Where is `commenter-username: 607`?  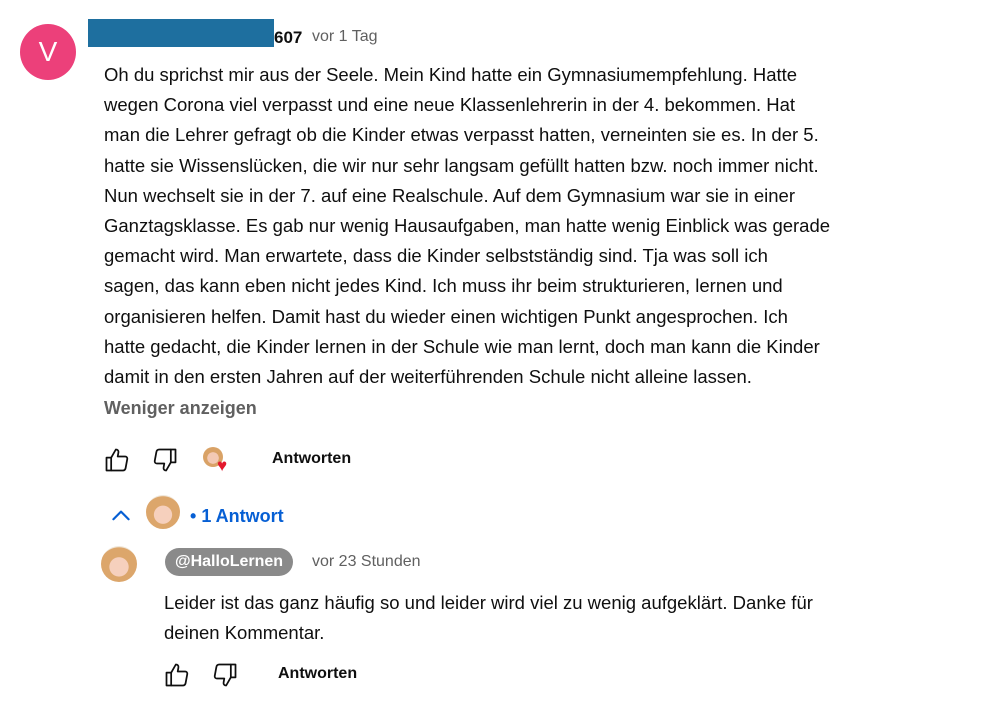 commenter-username: 607 is located at coordinates (288, 38).